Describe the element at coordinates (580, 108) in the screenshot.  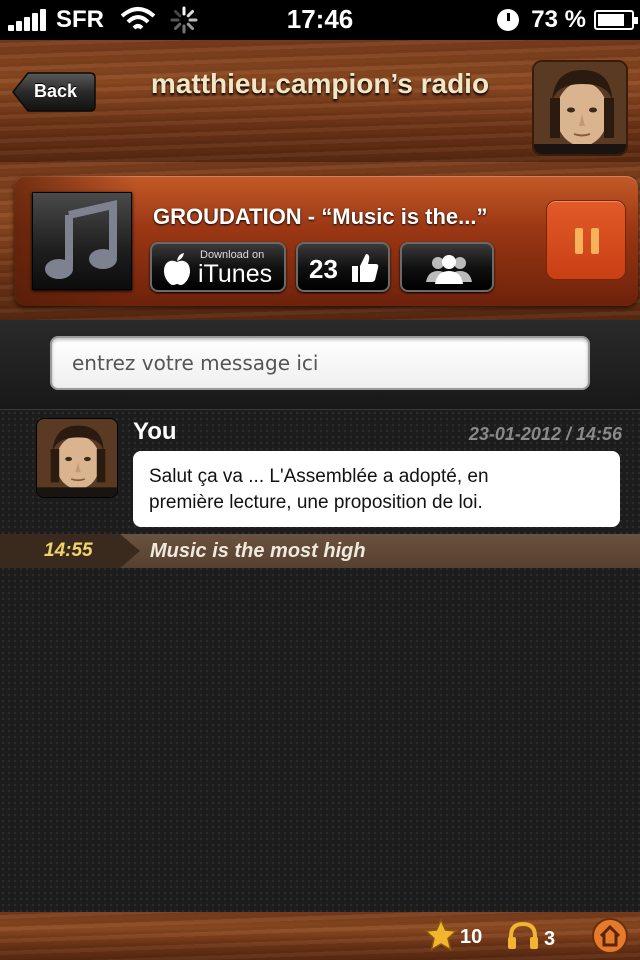
I see `radio-owner-avatar` at that location.